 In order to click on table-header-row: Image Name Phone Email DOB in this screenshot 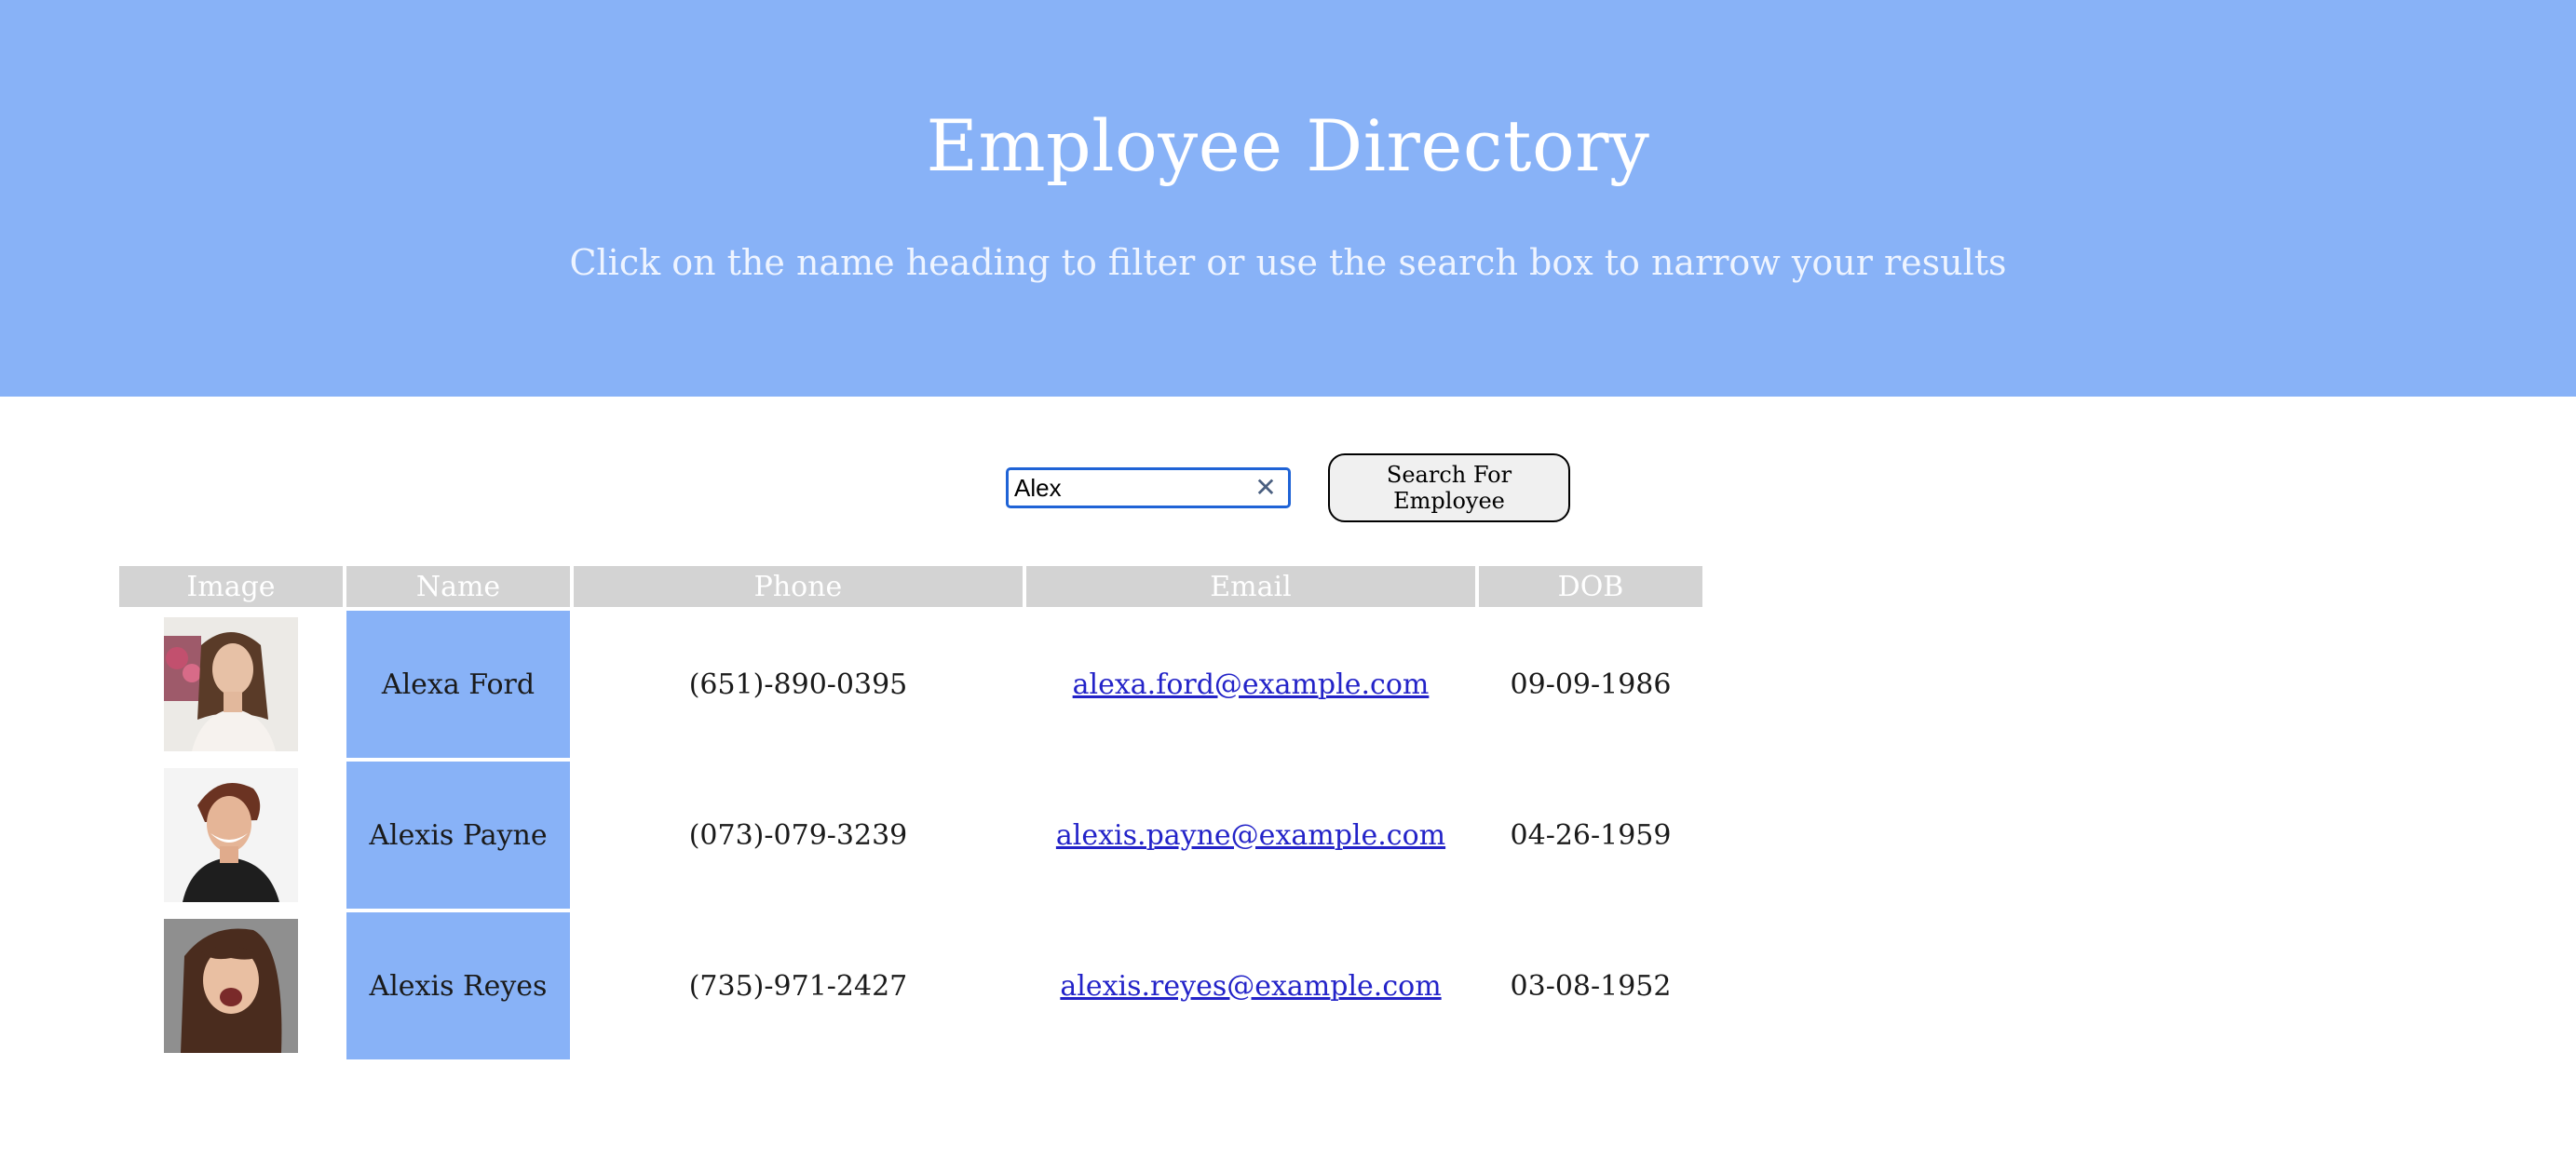, I will do `click(910, 586)`.